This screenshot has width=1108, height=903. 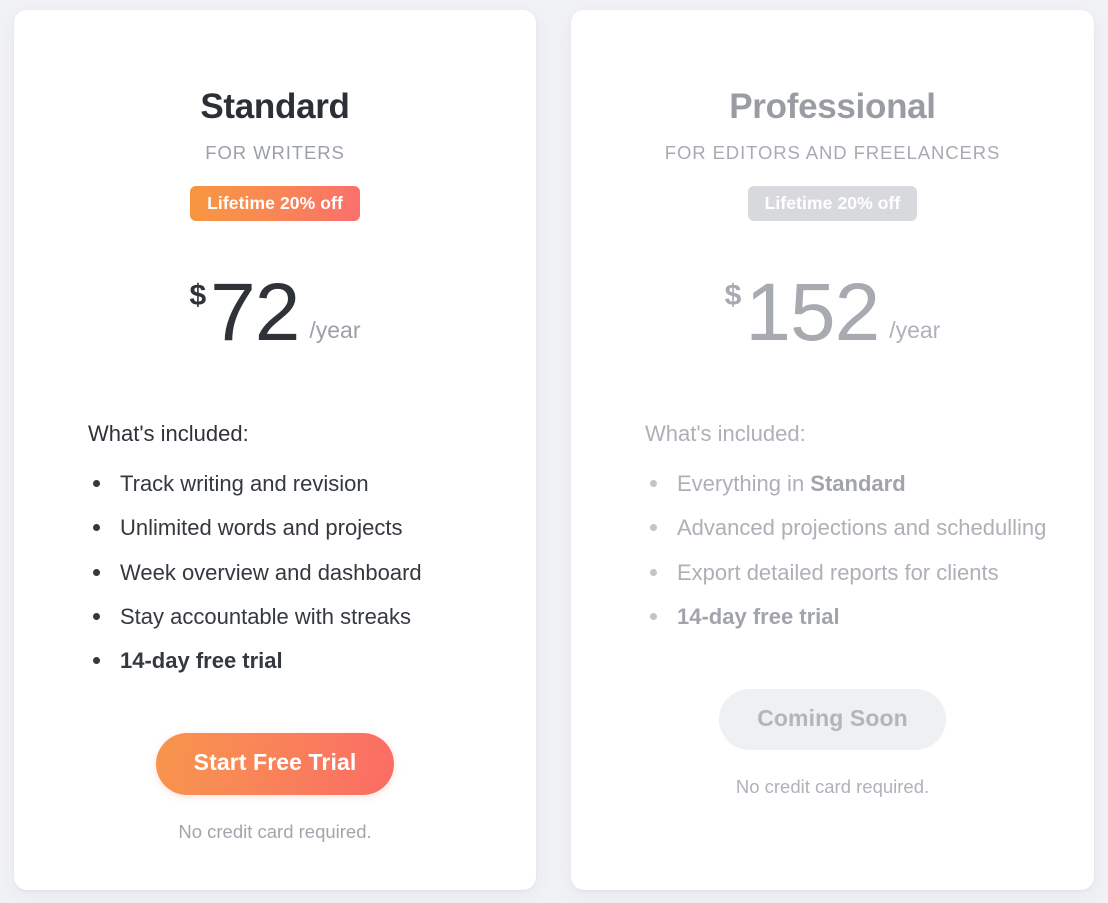 What do you see at coordinates (832, 152) in the screenshot?
I see `plan-audience-professional: FOR EDITORS AND FREELANCERS` at bounding box center [832, 152].